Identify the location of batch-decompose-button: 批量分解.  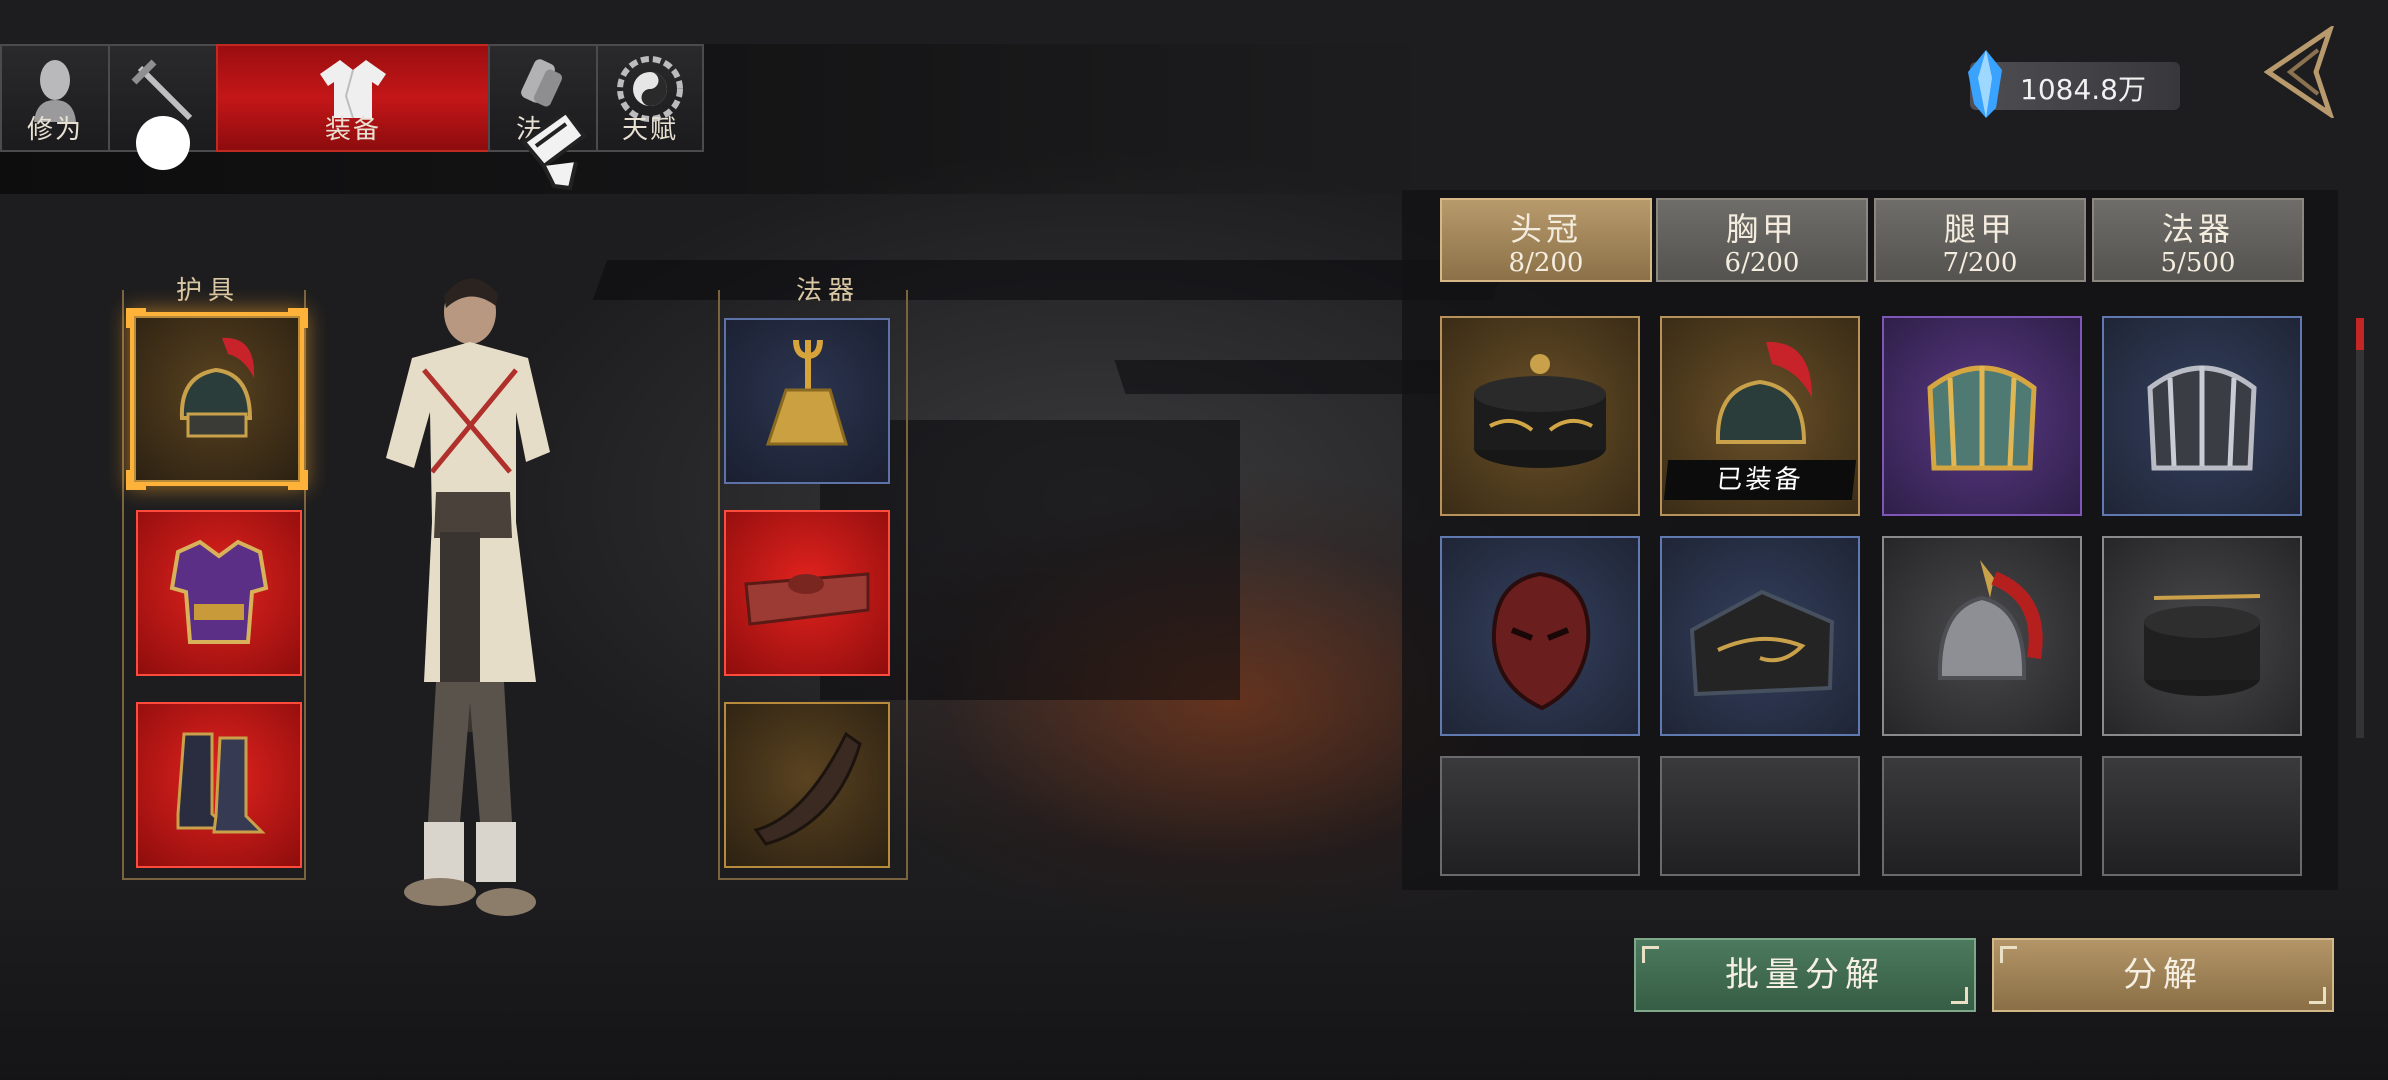
(1805, 975).